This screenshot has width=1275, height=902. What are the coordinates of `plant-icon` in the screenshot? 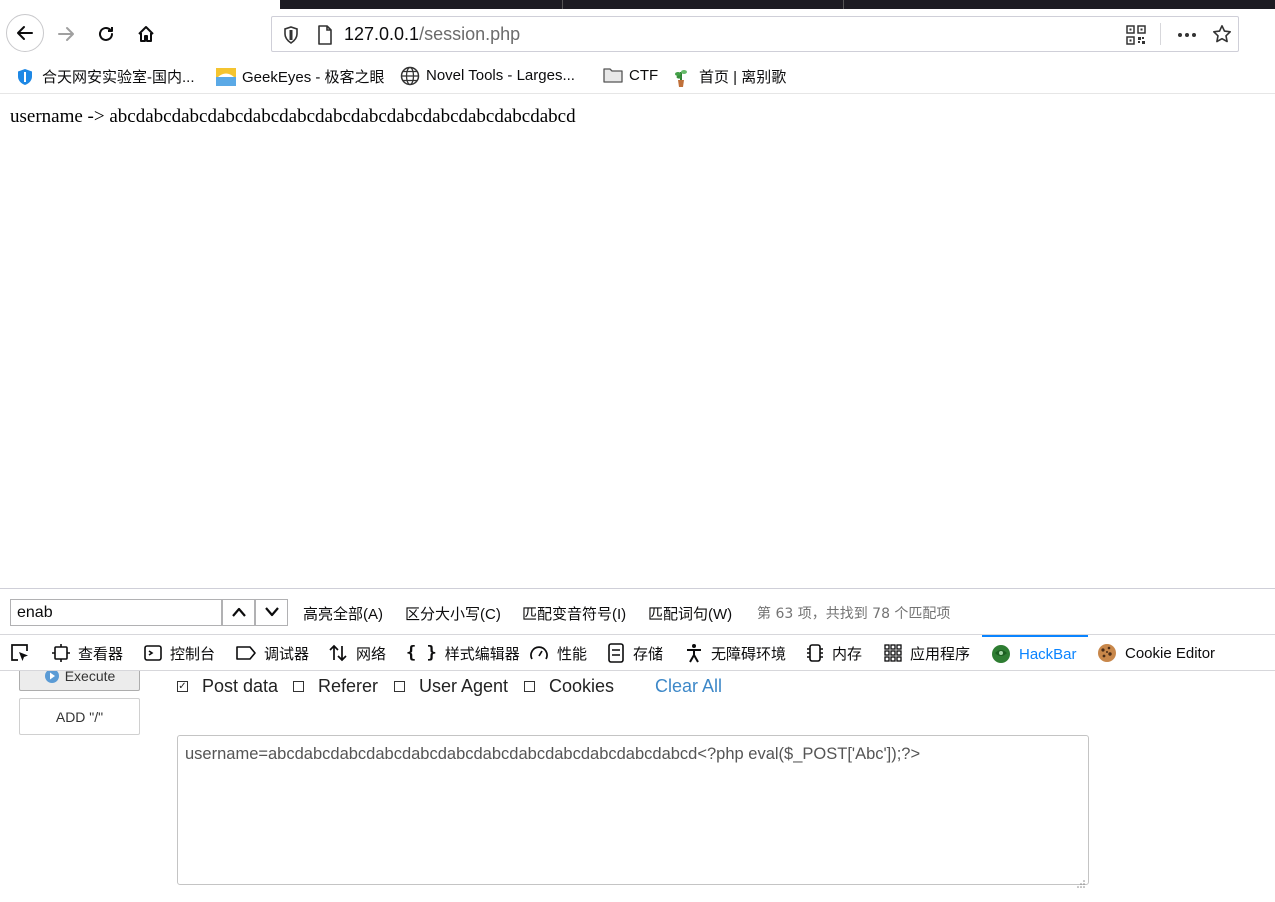 It's located at (682, 77).